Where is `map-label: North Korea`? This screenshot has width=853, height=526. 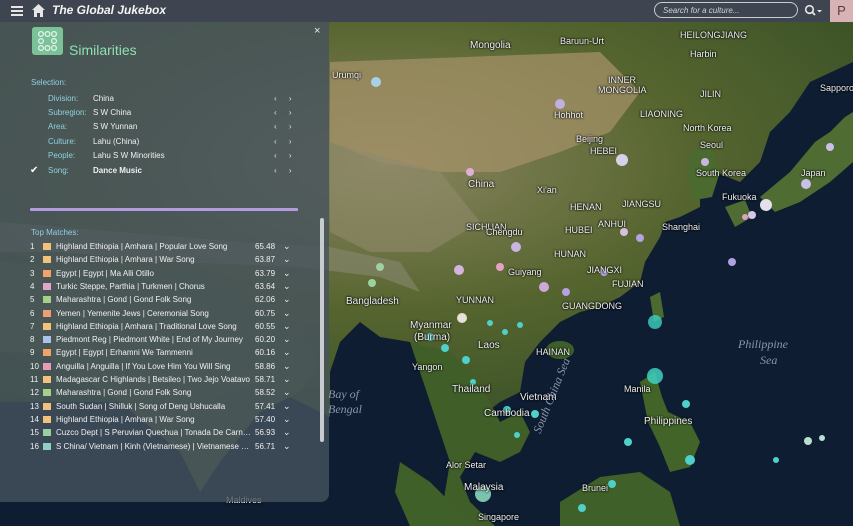 map-label: North Korea is located at coordinates (707, 128).